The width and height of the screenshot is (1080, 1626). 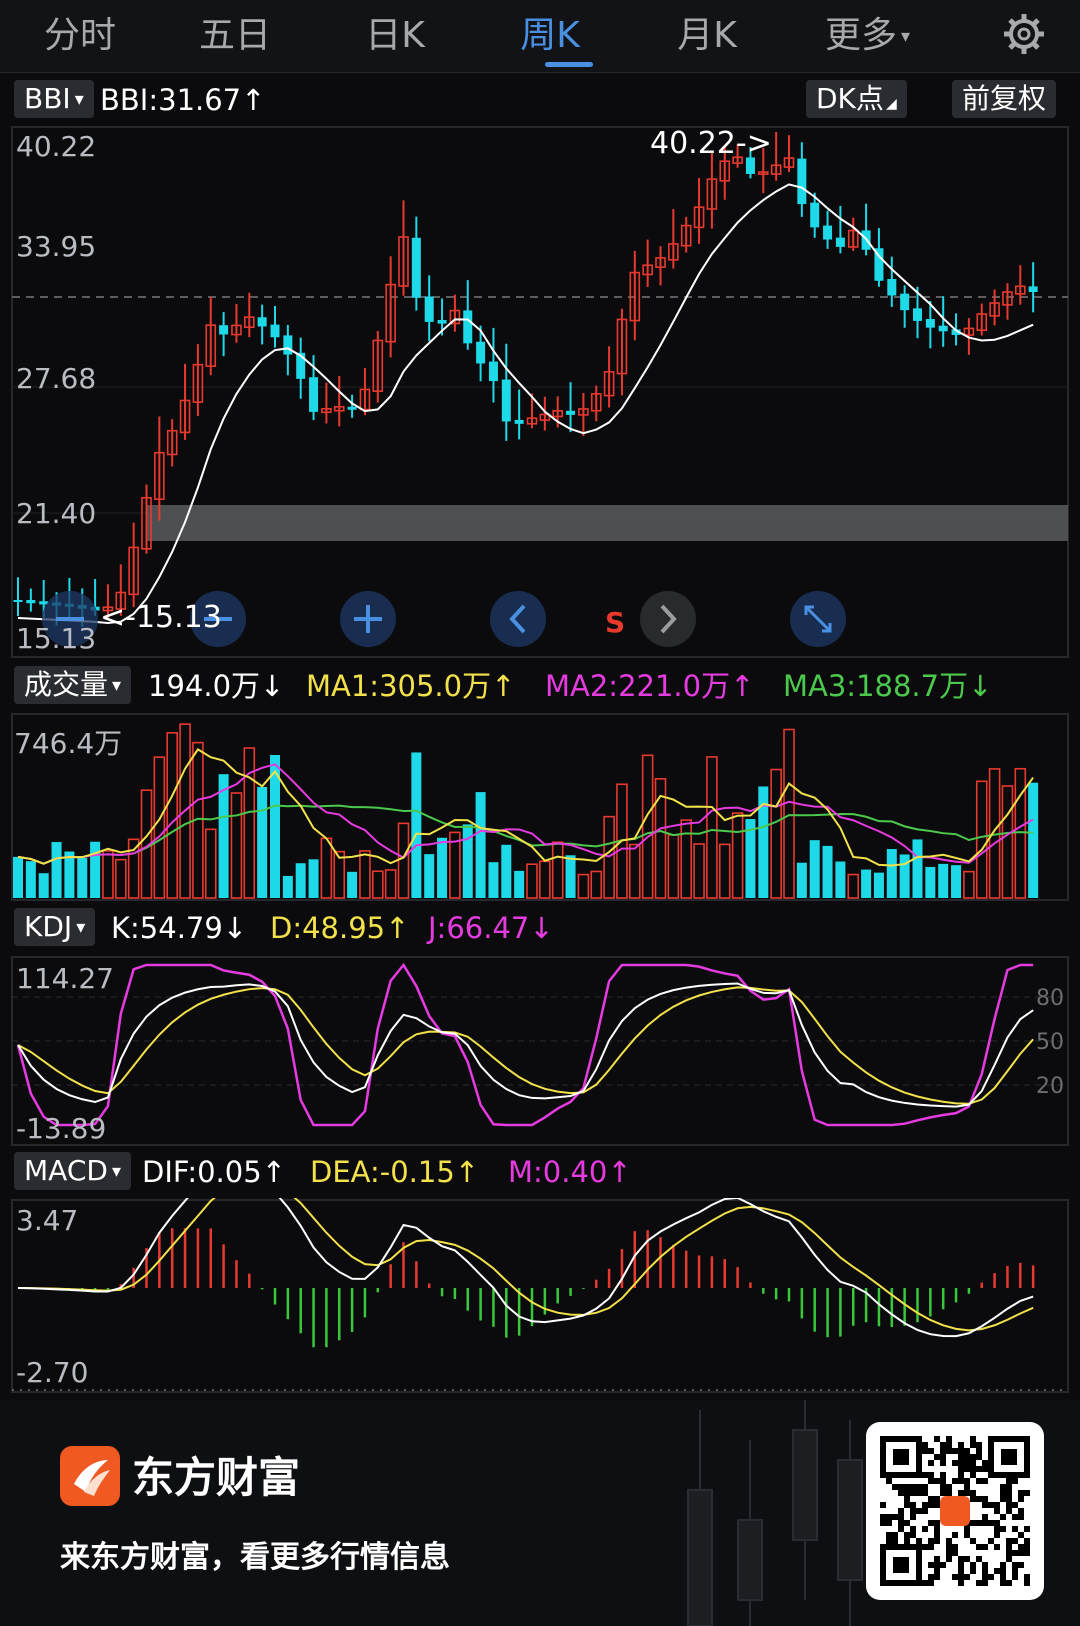 I want to click on tab-yuek: 月K, so click(x=707, y=36).